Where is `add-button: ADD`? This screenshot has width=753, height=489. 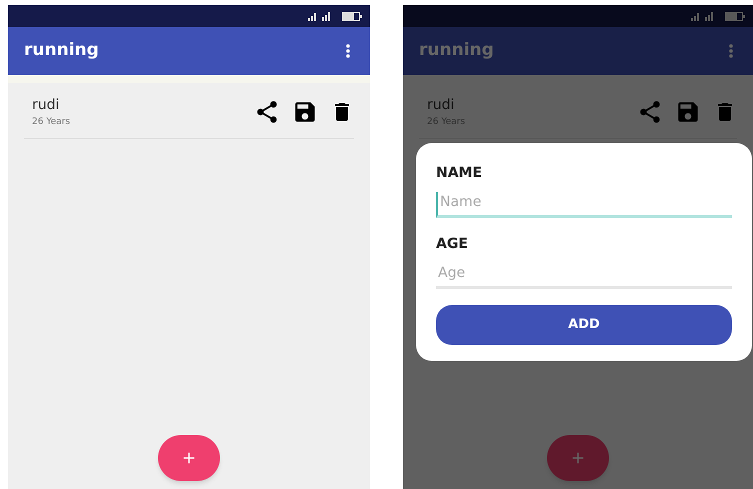
add-button: ADD is located at coordinates (584, 325).